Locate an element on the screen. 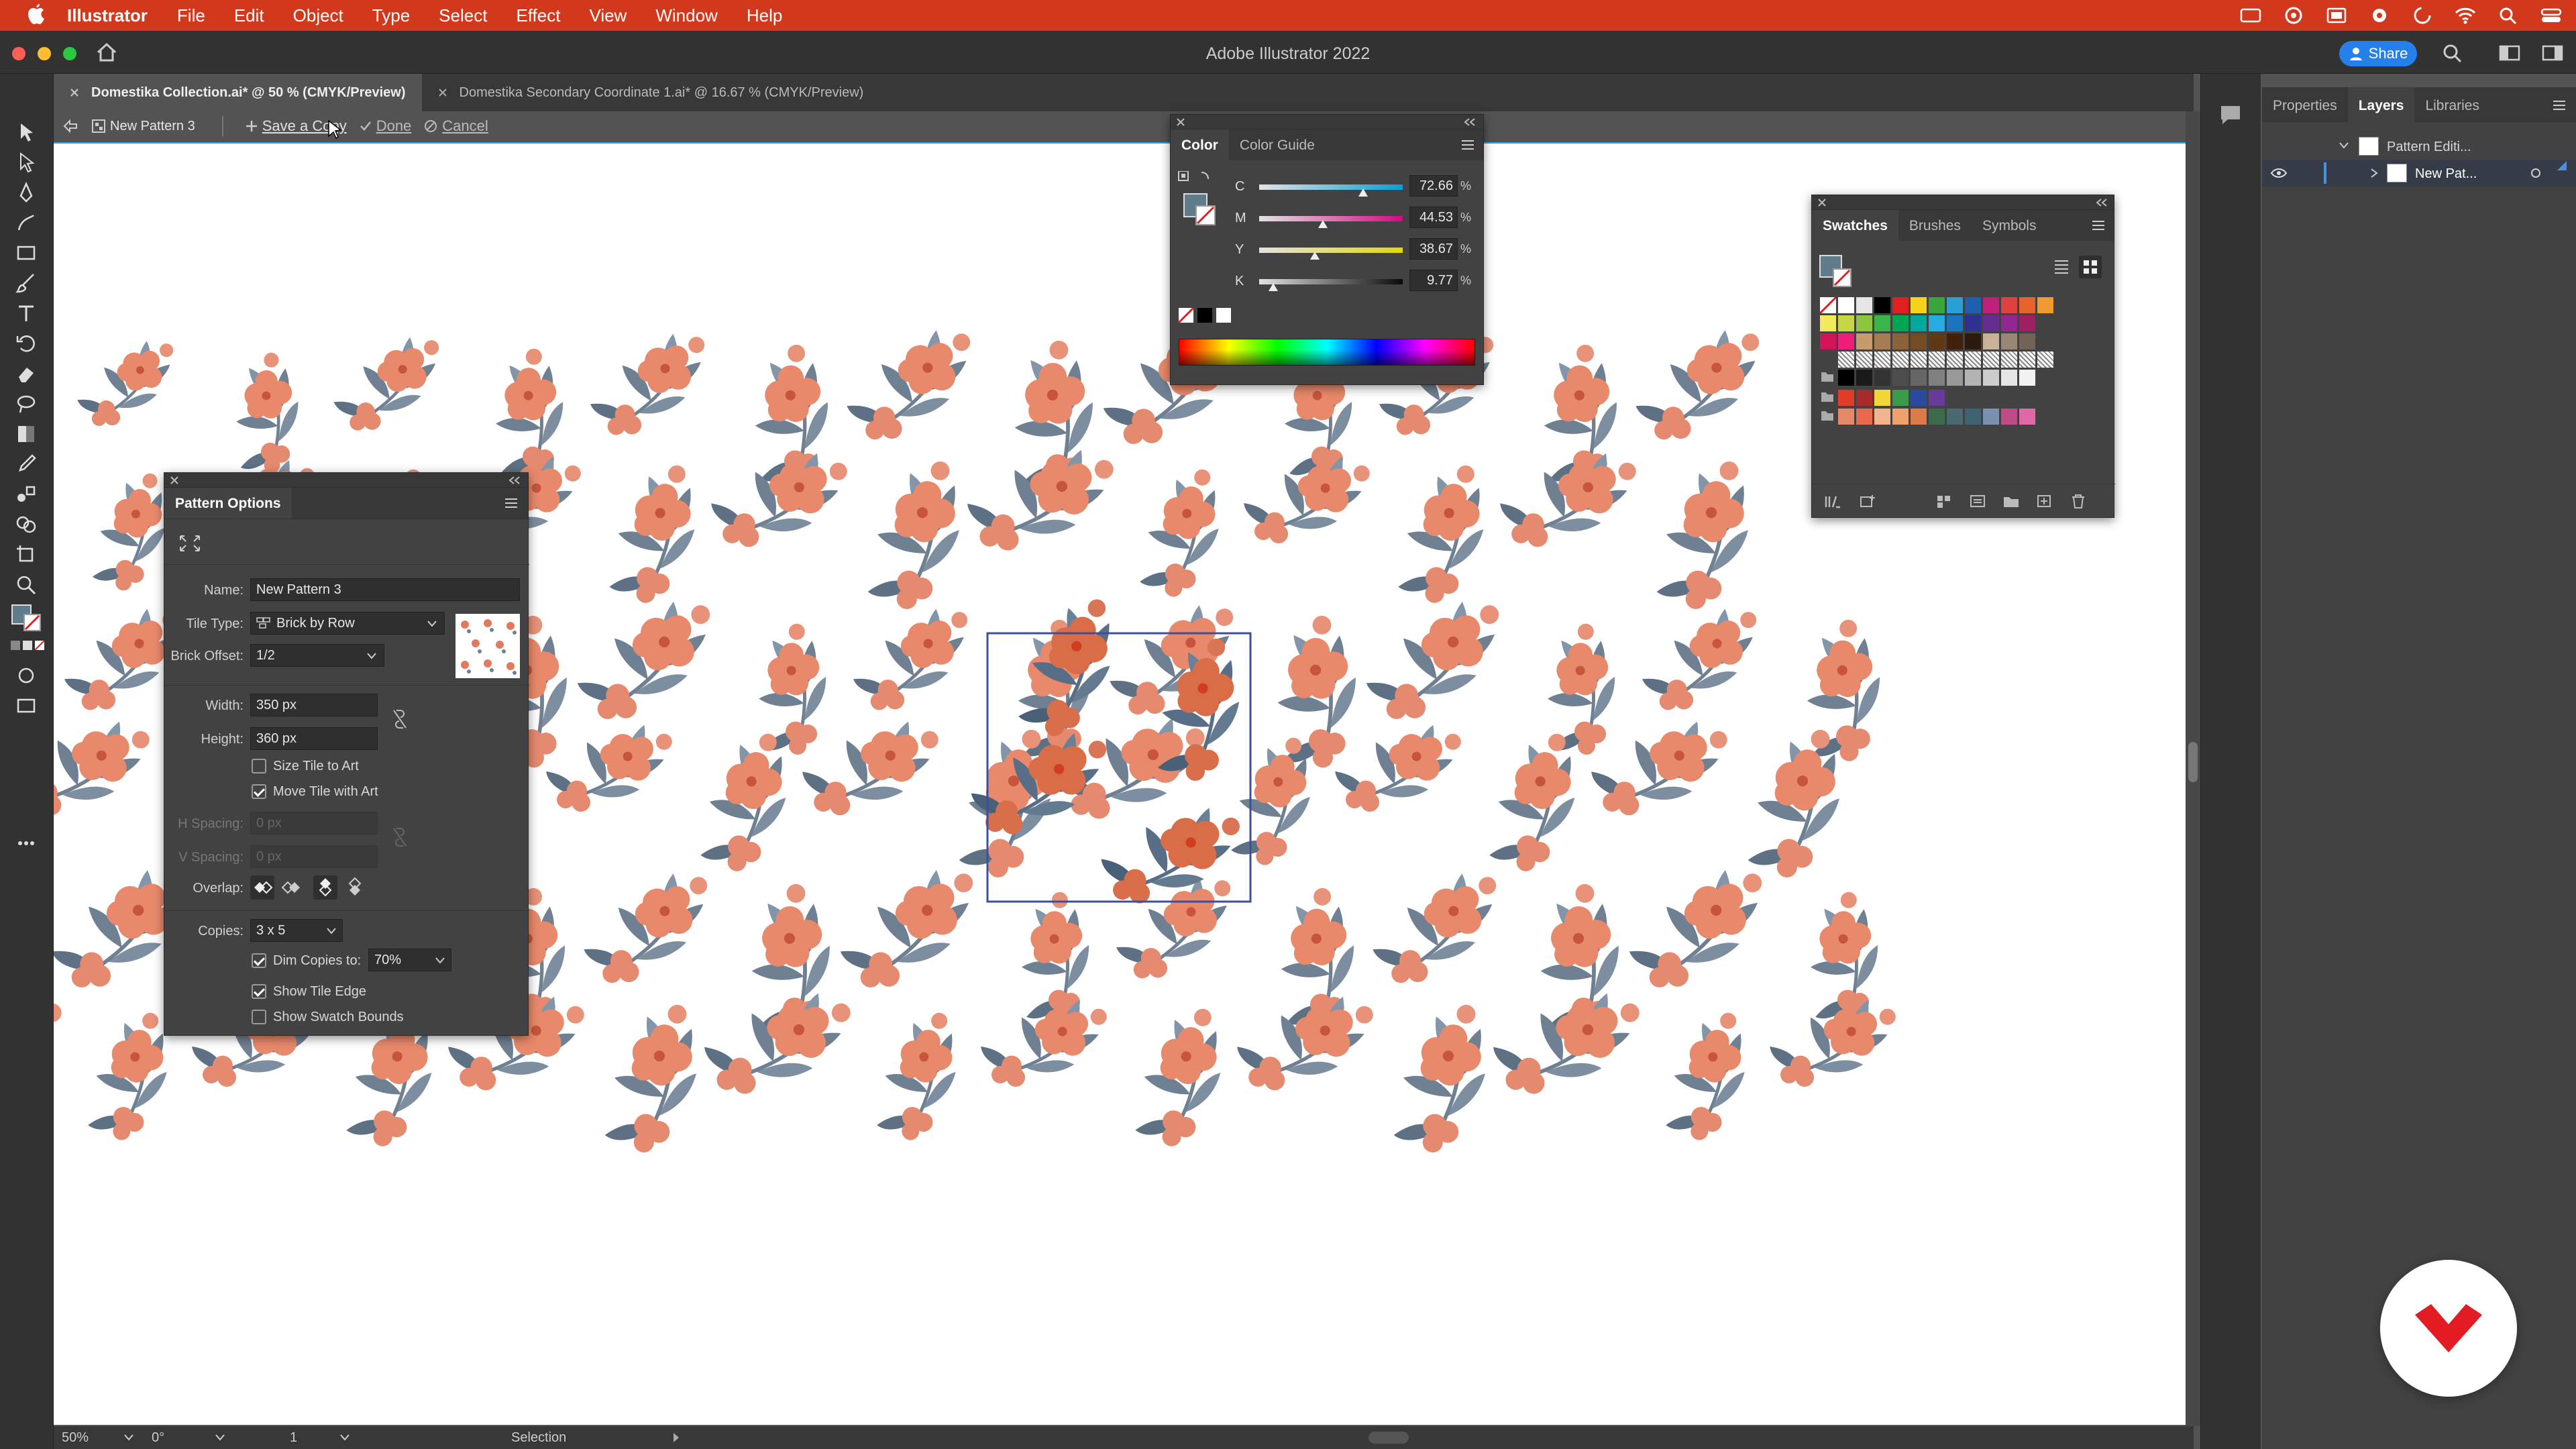 This screenshot has width=2576, height=1449. direct-selection-tool-icon is located at coordinates (26, 162).